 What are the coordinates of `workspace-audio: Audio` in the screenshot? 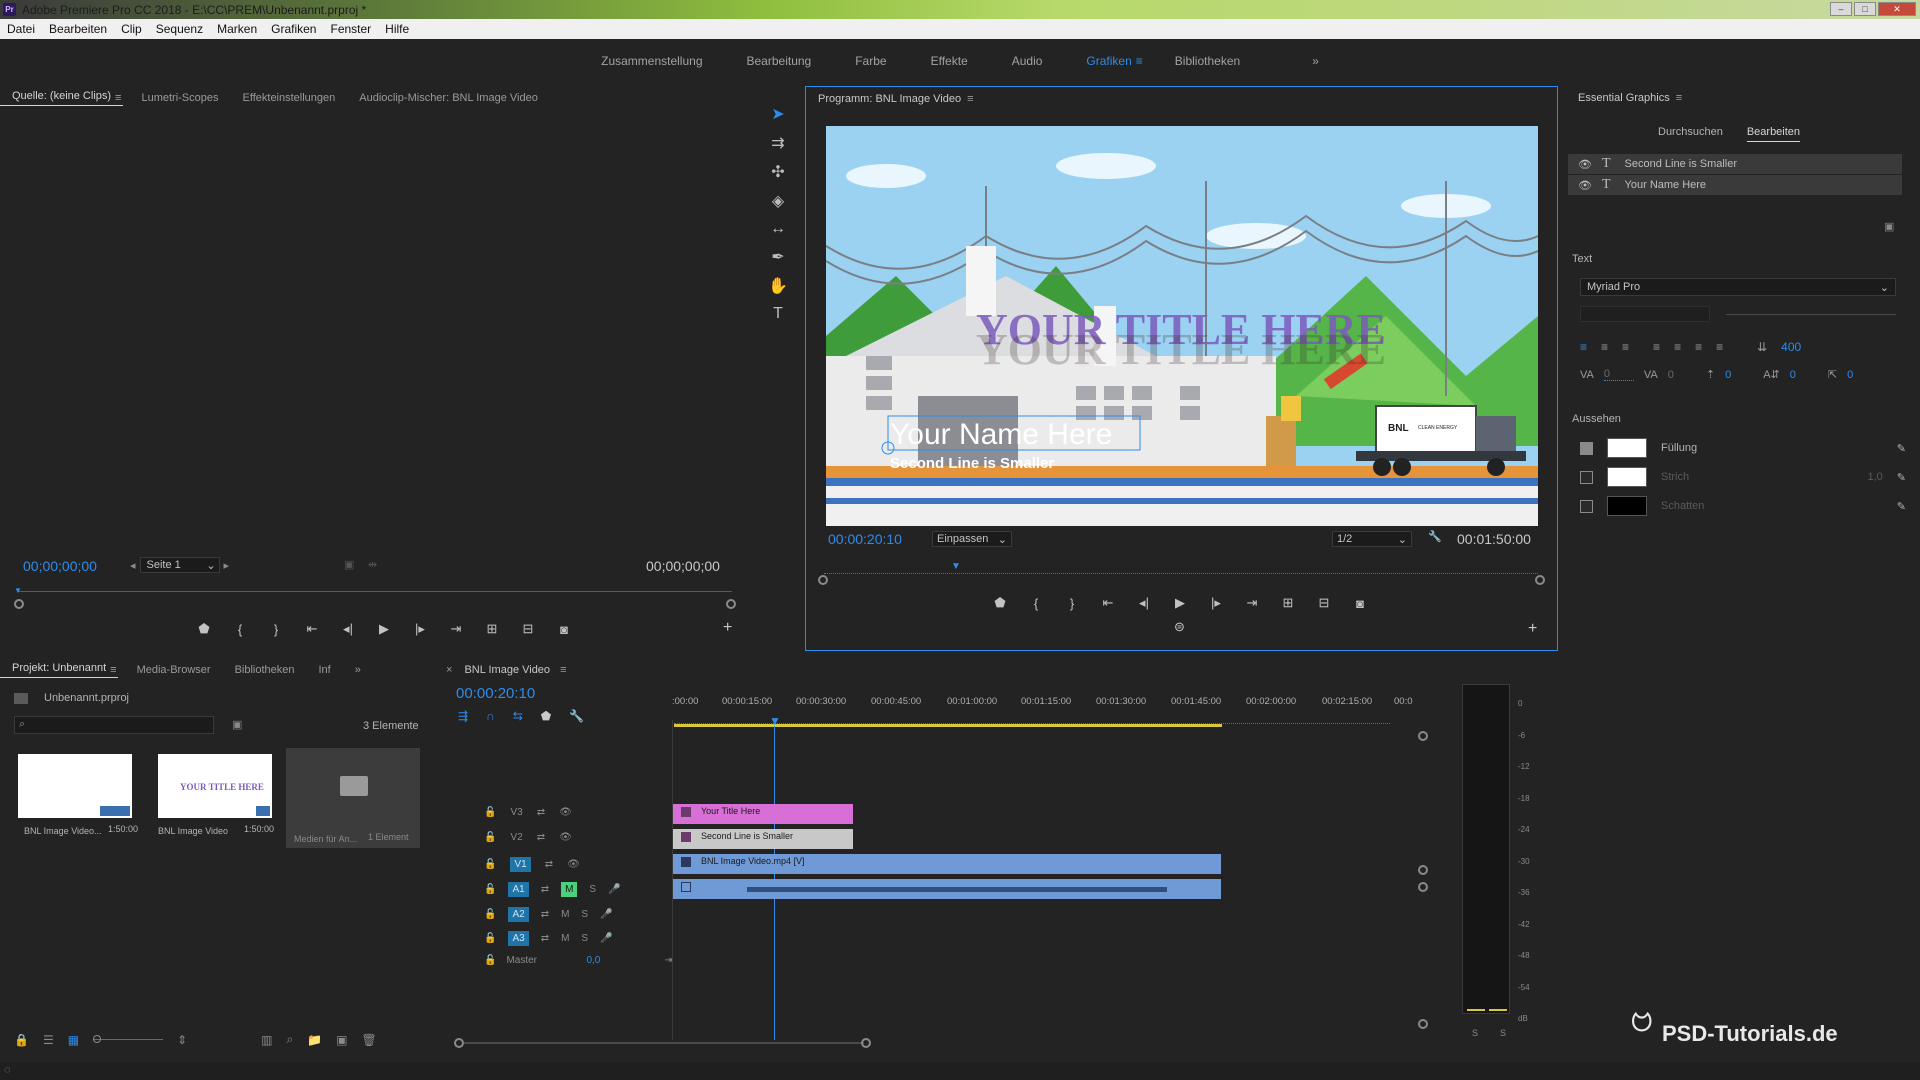 It's located at (1027, 61).